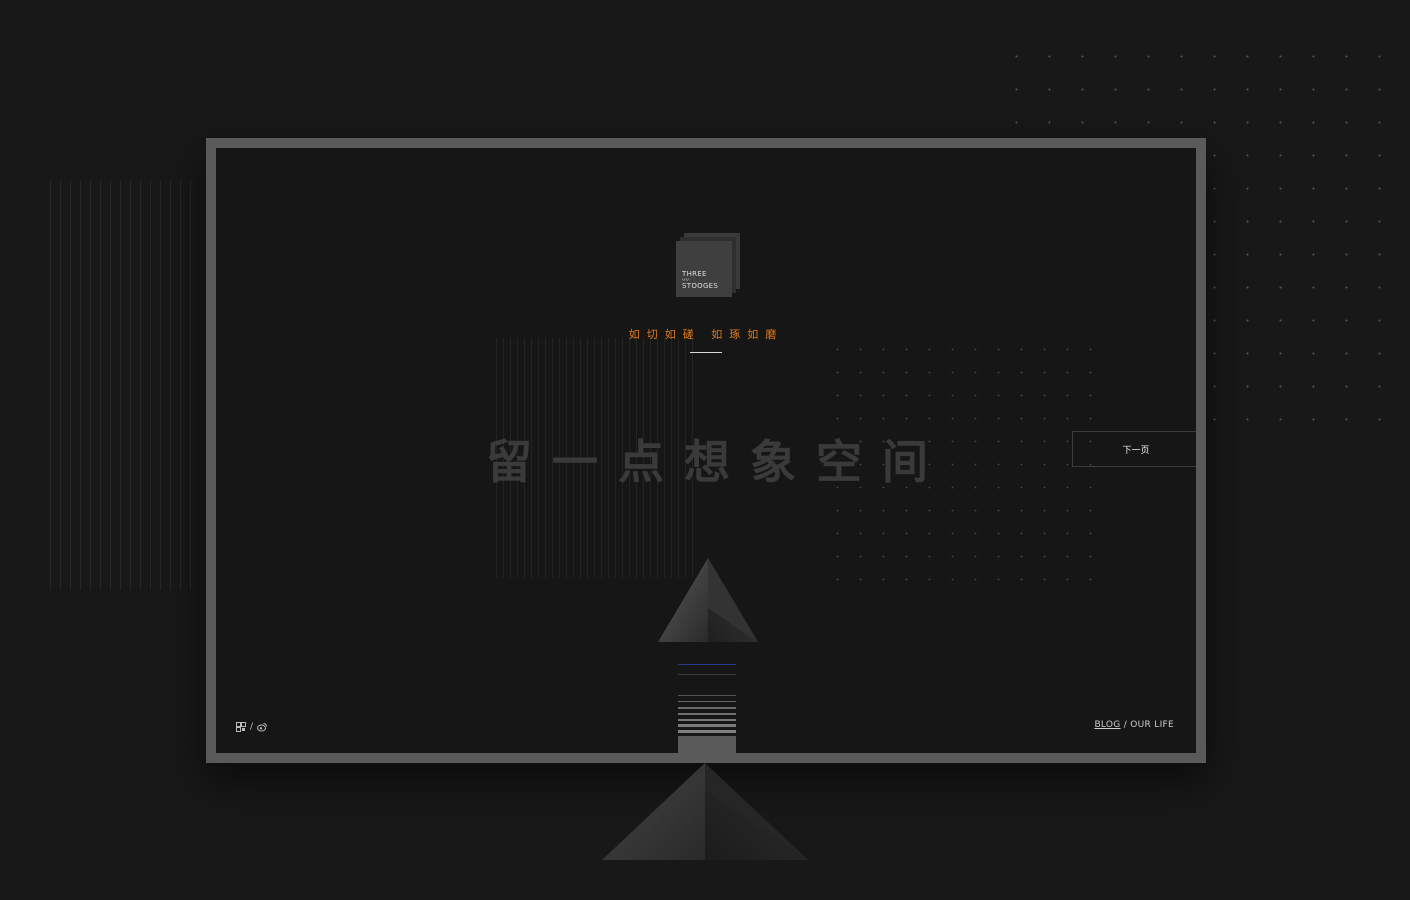 This screenshot has width=1410, height=900. I want to click on blog-links: BLOG / OUR LIFE, so click(1134, 725).